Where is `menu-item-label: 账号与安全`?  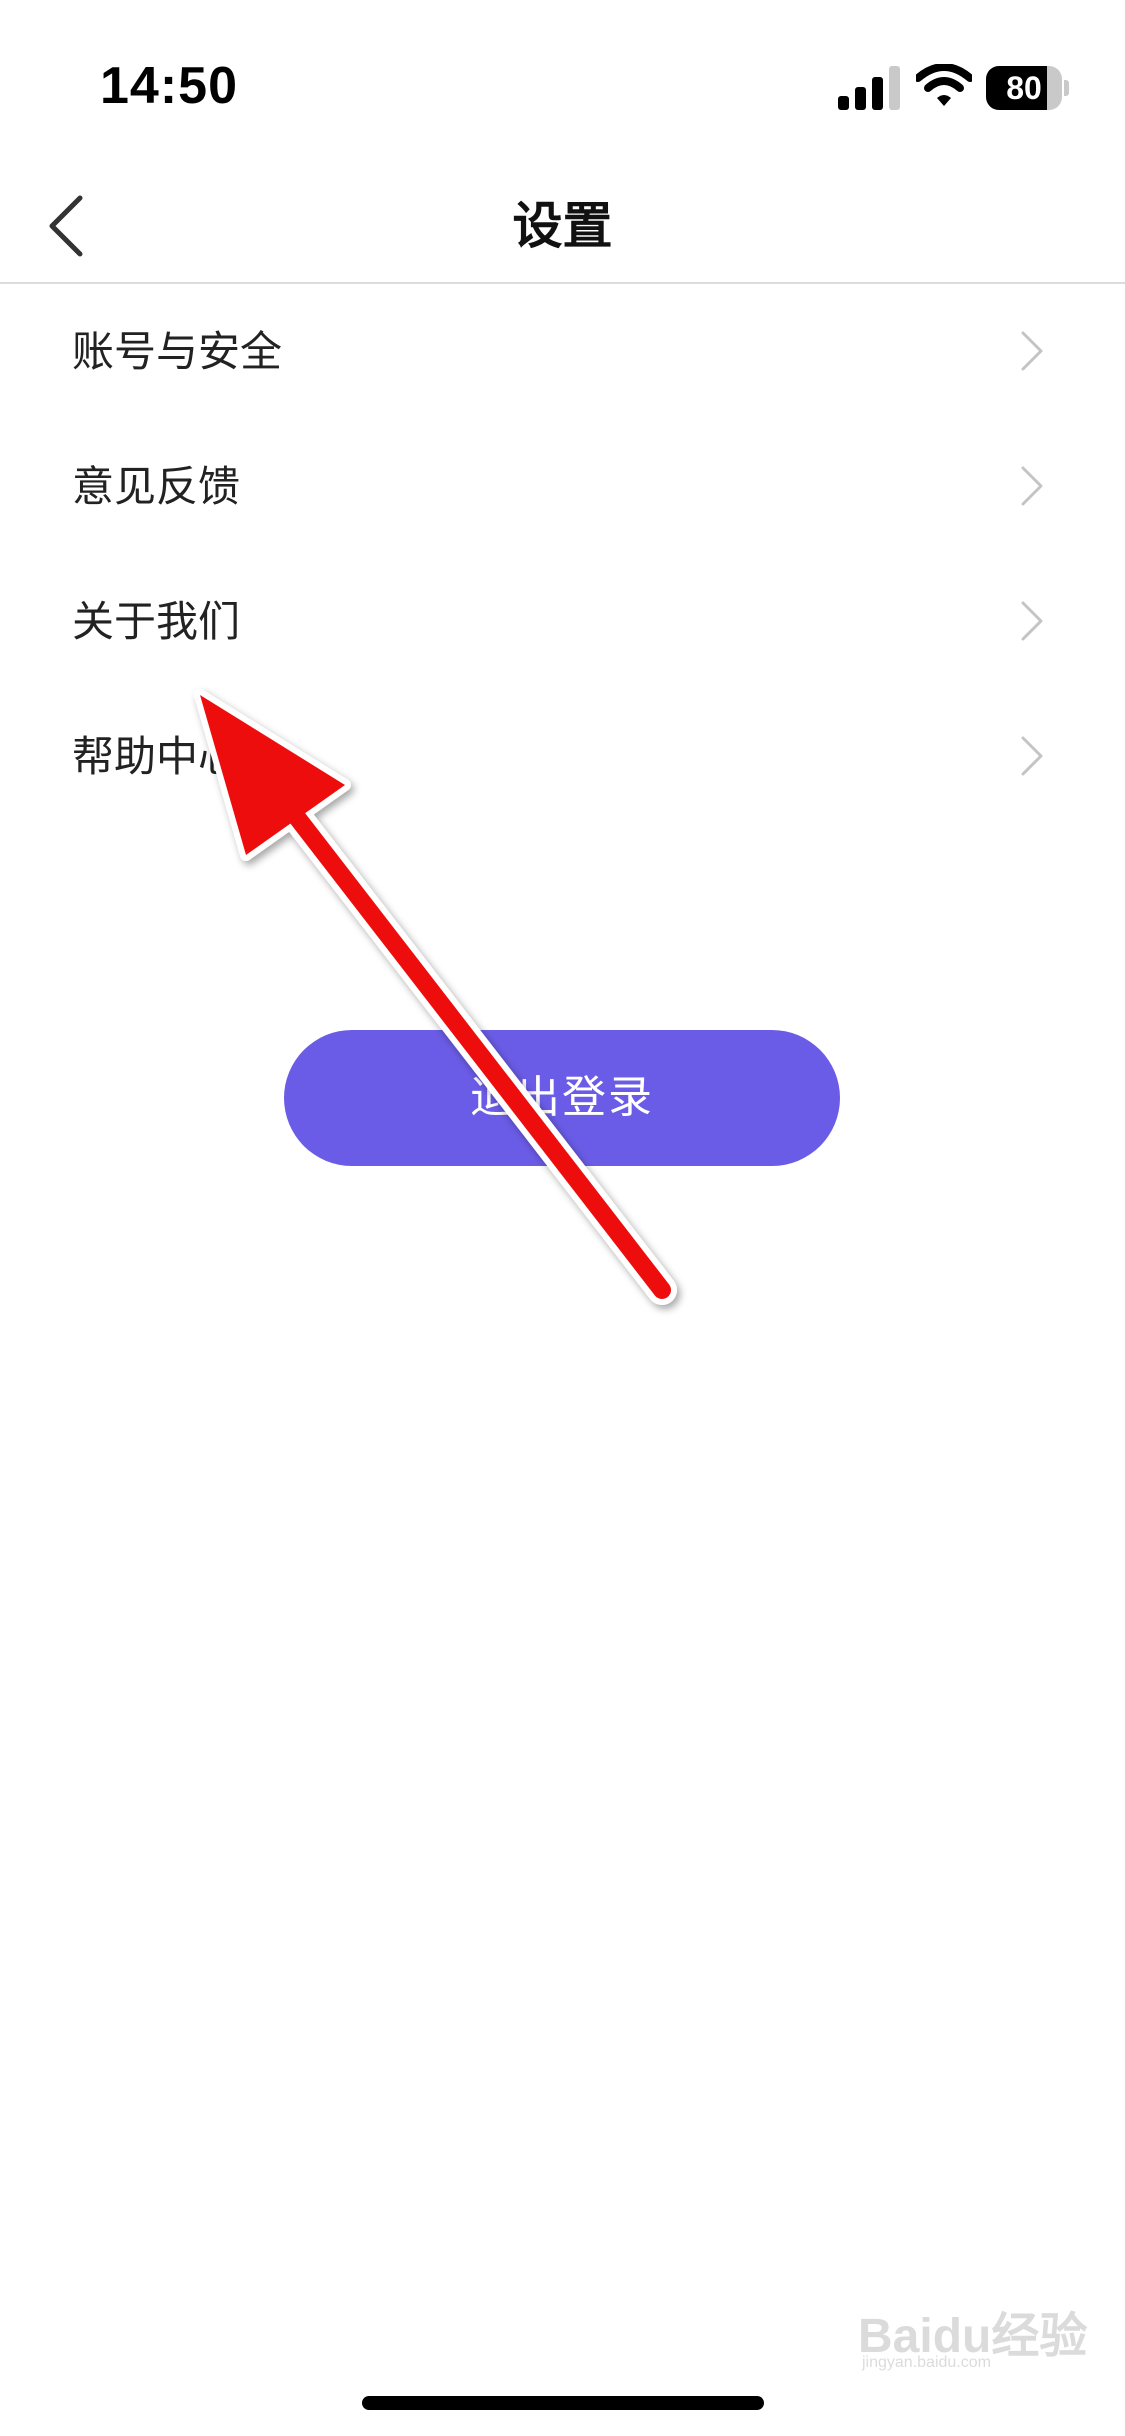
menu-item-label: 账号与安全 is located at coordinates (177, 351).